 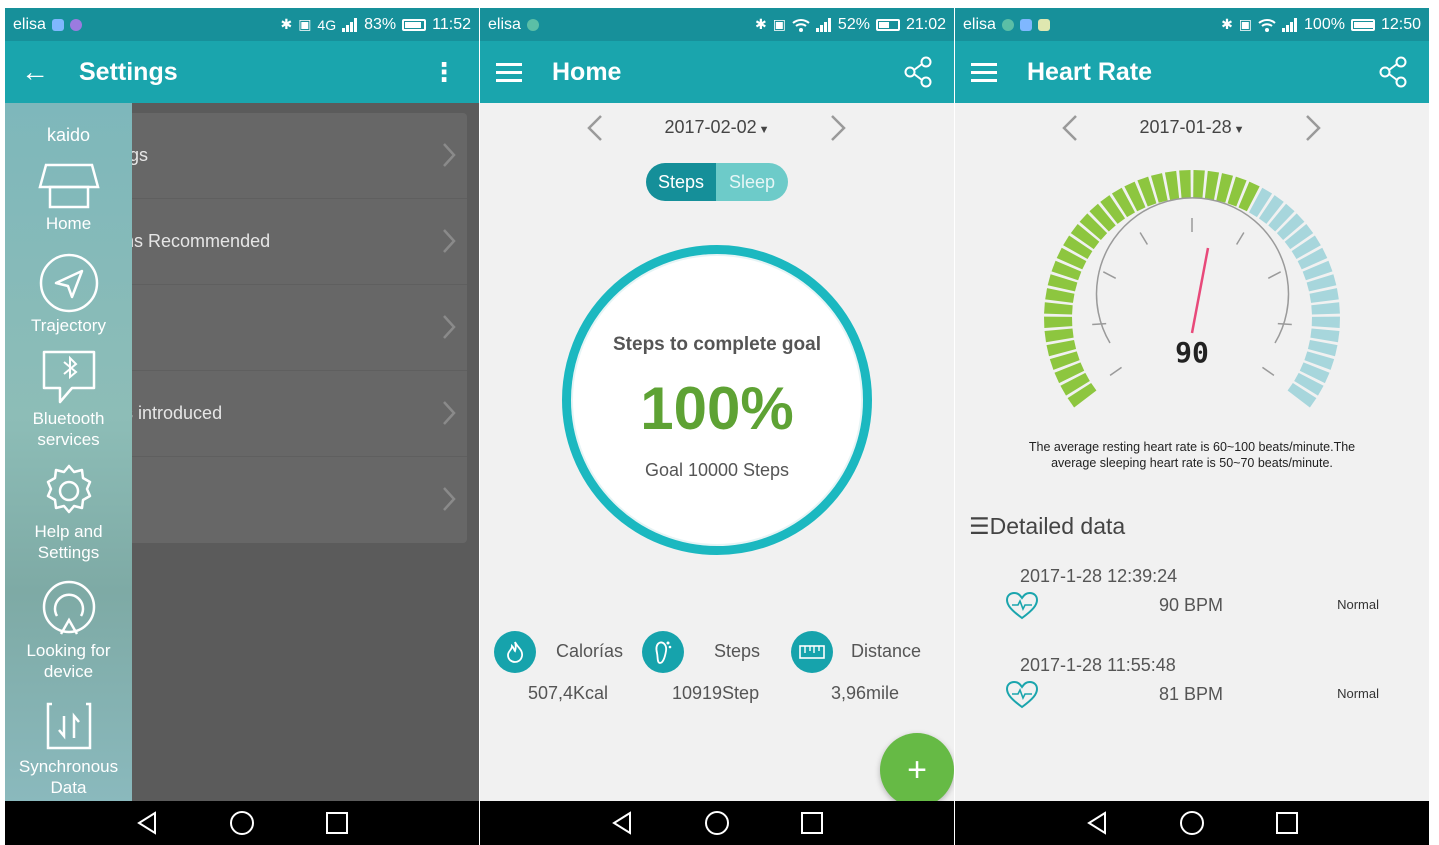 What do you see at coordinates (57, 24) in the screenshot?
I see `location-icon` at bounding box center [57, 24].